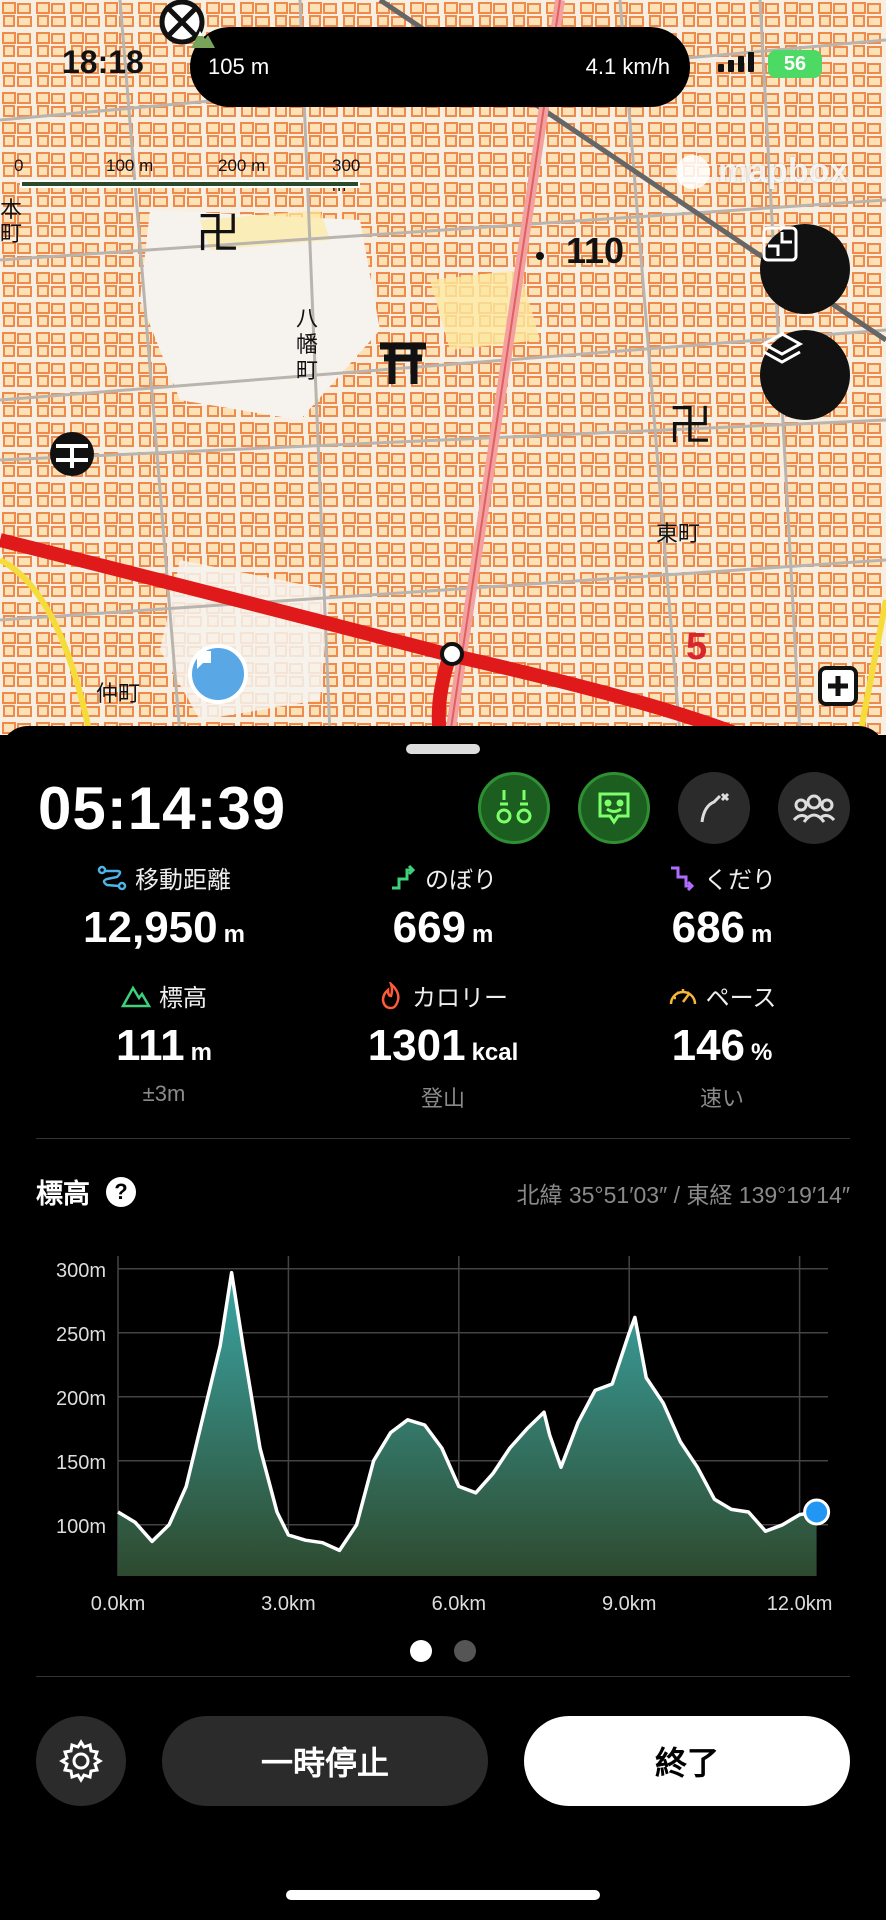 The image size is (886, 1920). Describe the element at coordinates (687, 1761) in the screenshot. I see `end-button: 終了` at that location.